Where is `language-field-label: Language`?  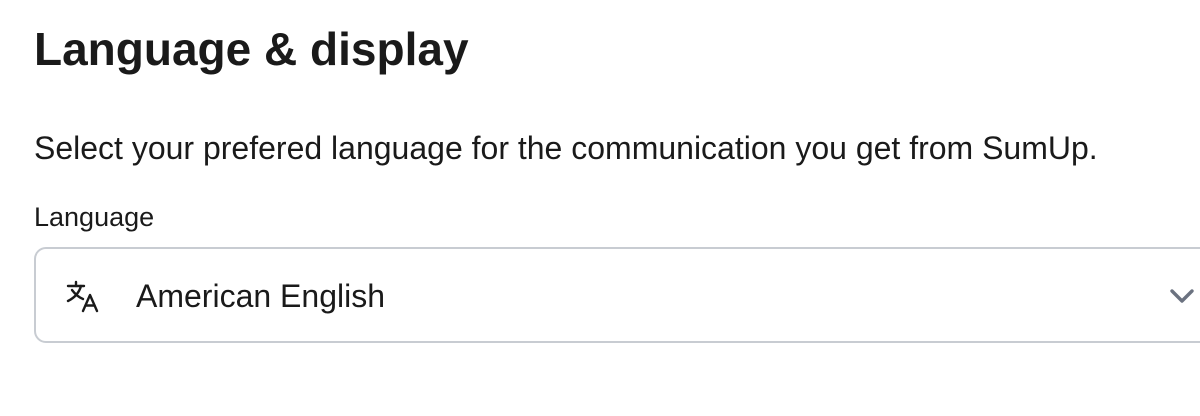
language-field-label: Language is located at coordinates (94, 217).